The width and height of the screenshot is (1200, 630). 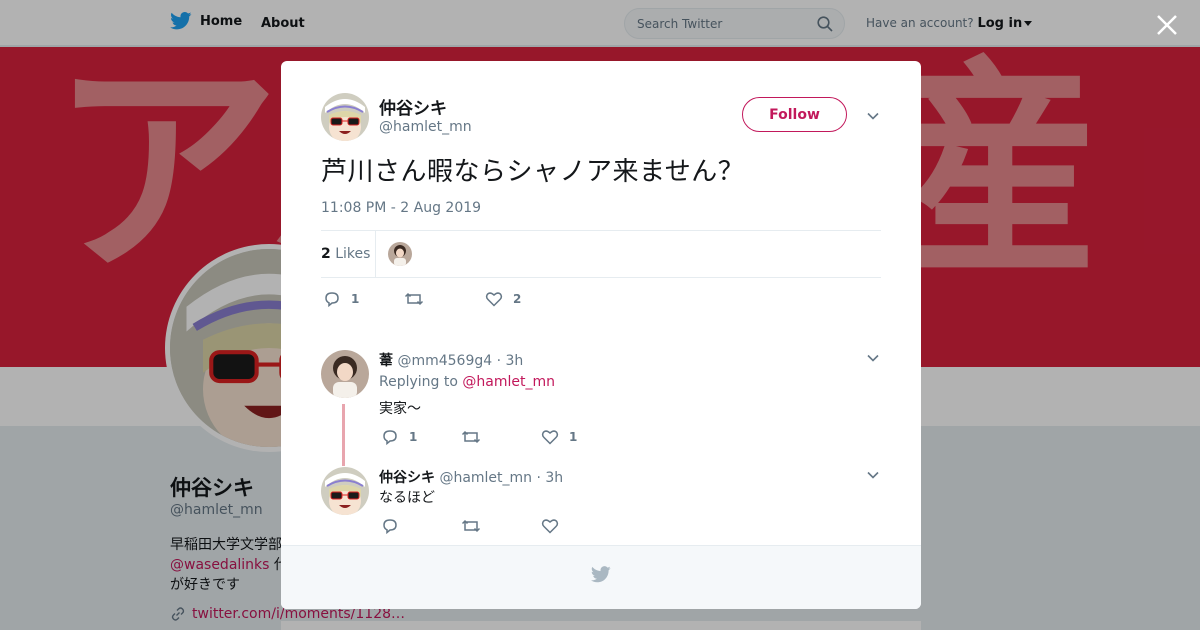 What do you see at coordinates (343, 435) in the screenshot?
I see `thread-connector` at bounding box center [343, 435].